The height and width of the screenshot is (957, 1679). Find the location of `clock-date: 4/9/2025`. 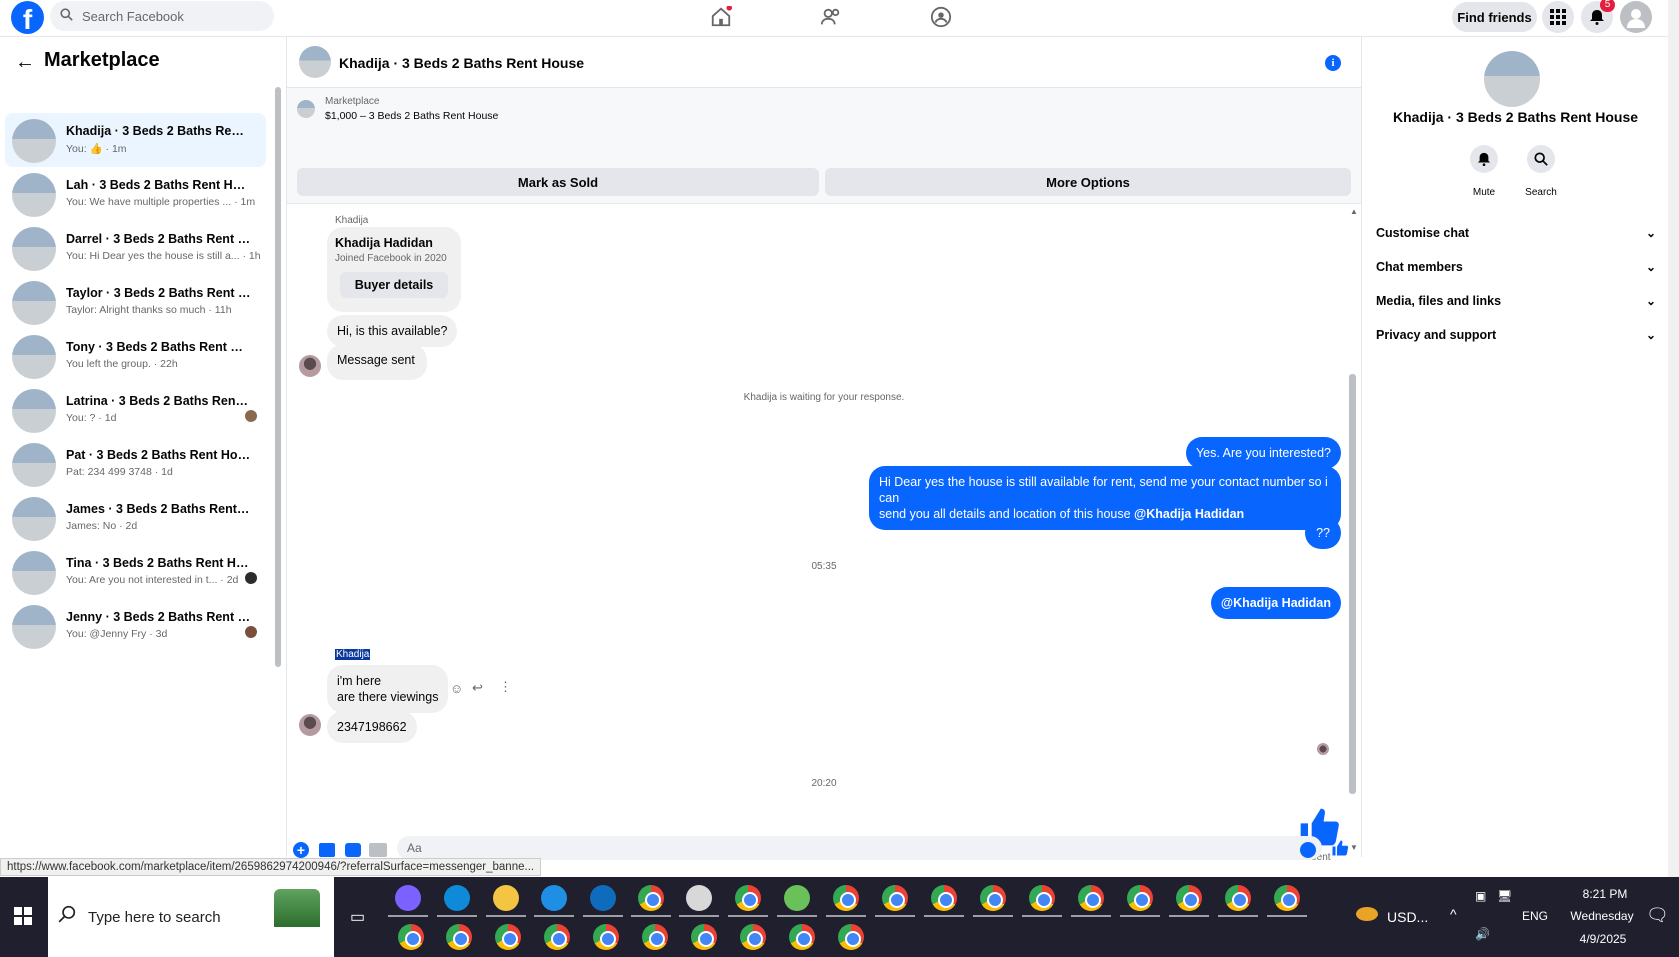

clock-date: 4/9/2025 is located at coordinates (1603, 939).